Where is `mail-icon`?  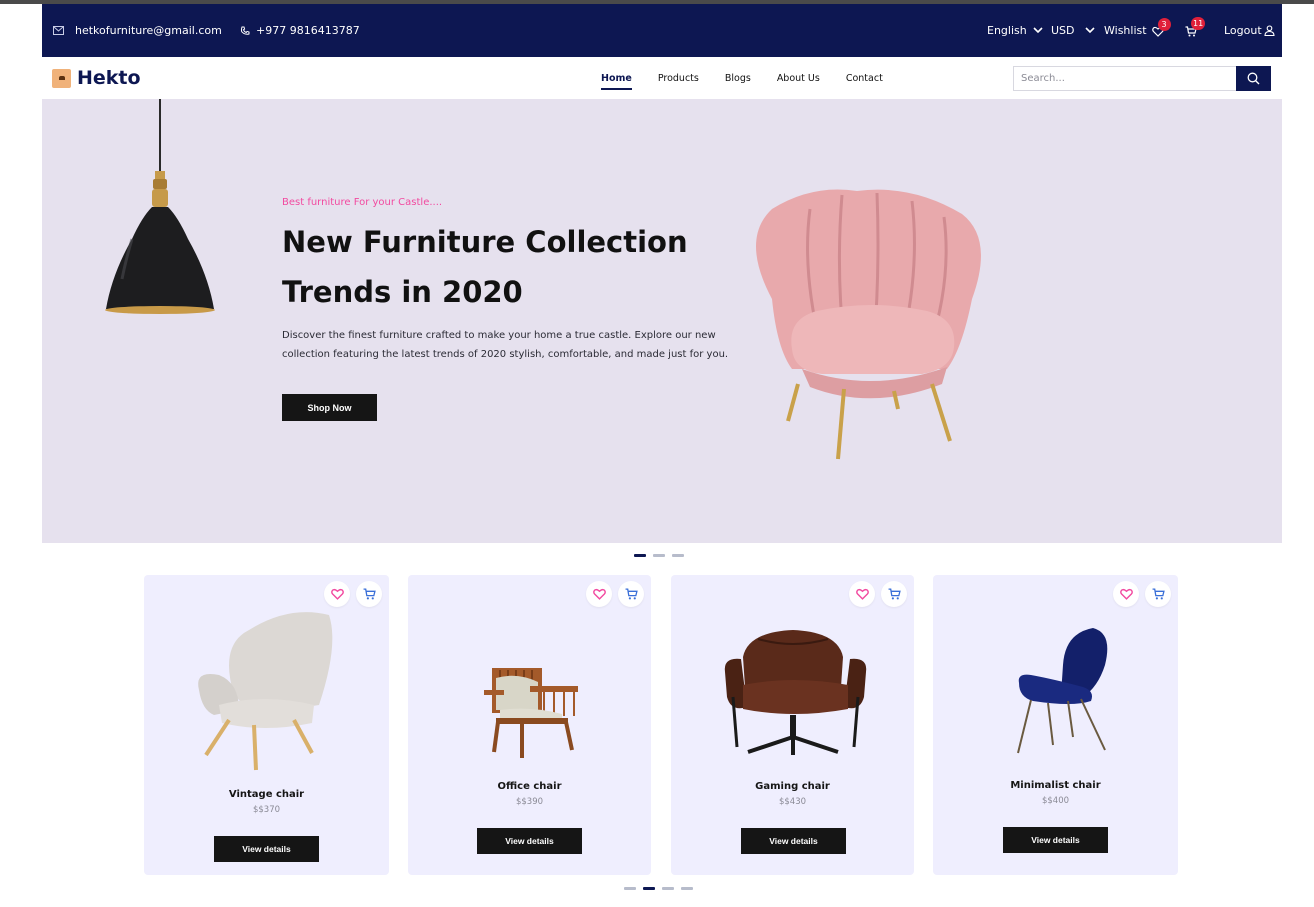 mail-icon is located at coordinates (58, 30).